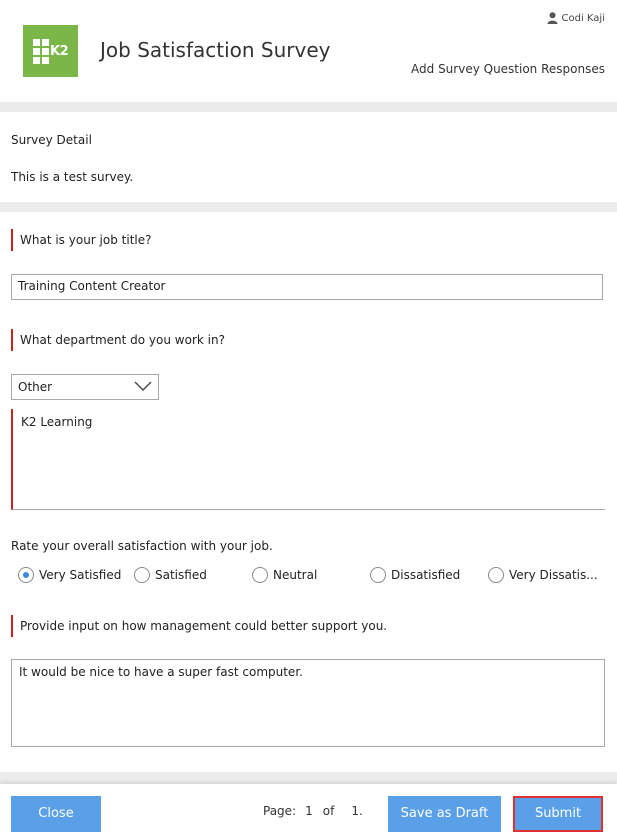 This screenshot has height=840, width=617. Describe the element at coordinates (552, 18) in the screenshot. I see `user-icon` at that location.